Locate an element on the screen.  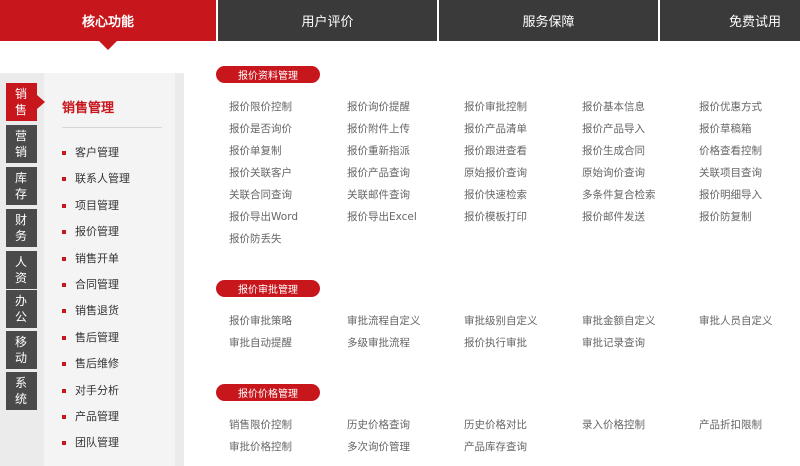
submenu-item: 售后维修 is located at coordinates (90, 363).